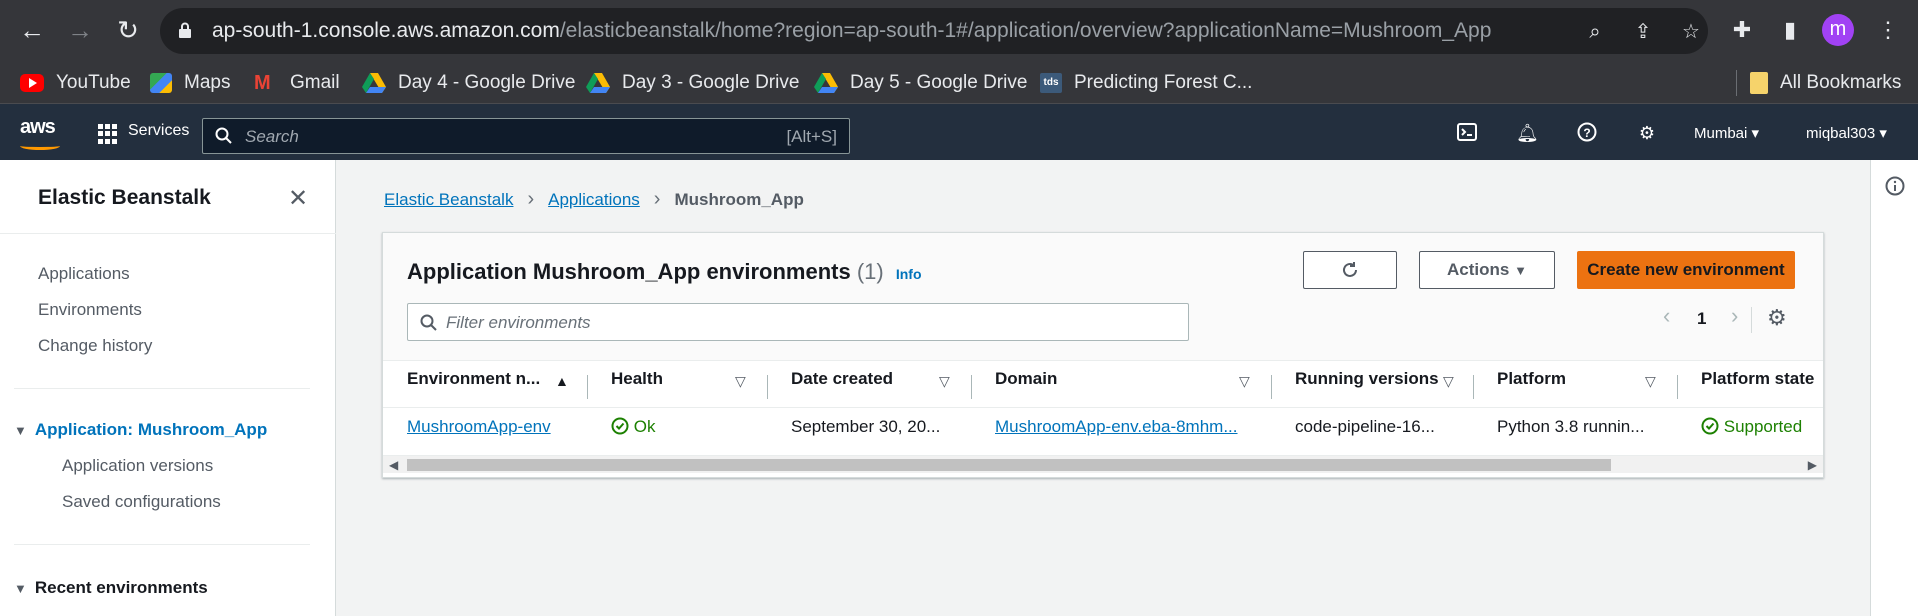 This screenshot has height=616, width=1918. Describe the element at coordinates (562, 381) in the screenshot. I see `sort-asc-icon: ▲` at that location.